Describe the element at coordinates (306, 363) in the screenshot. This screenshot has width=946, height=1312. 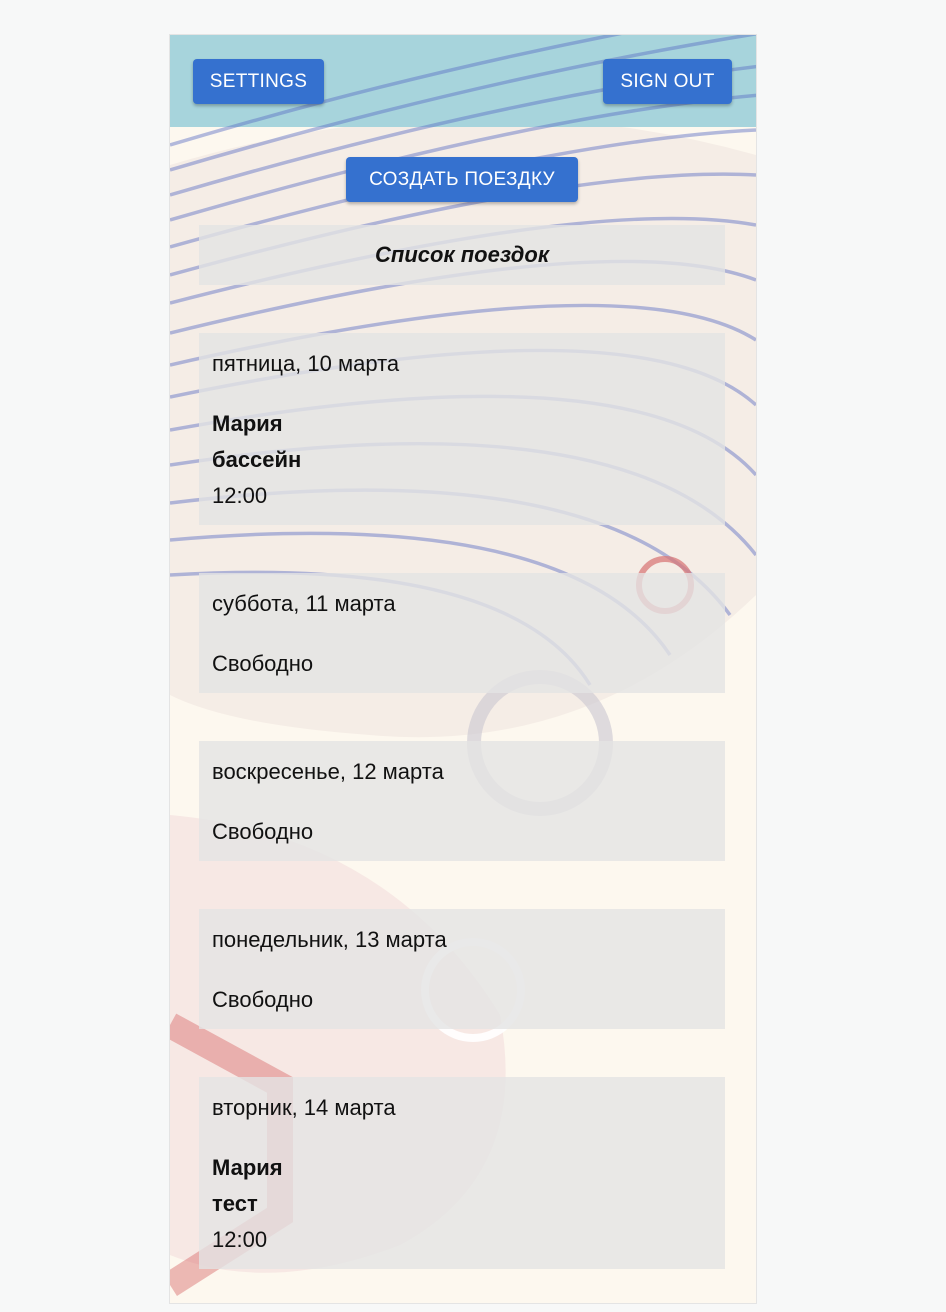
I see `trip-date: пятница, 10 марта` at that location.